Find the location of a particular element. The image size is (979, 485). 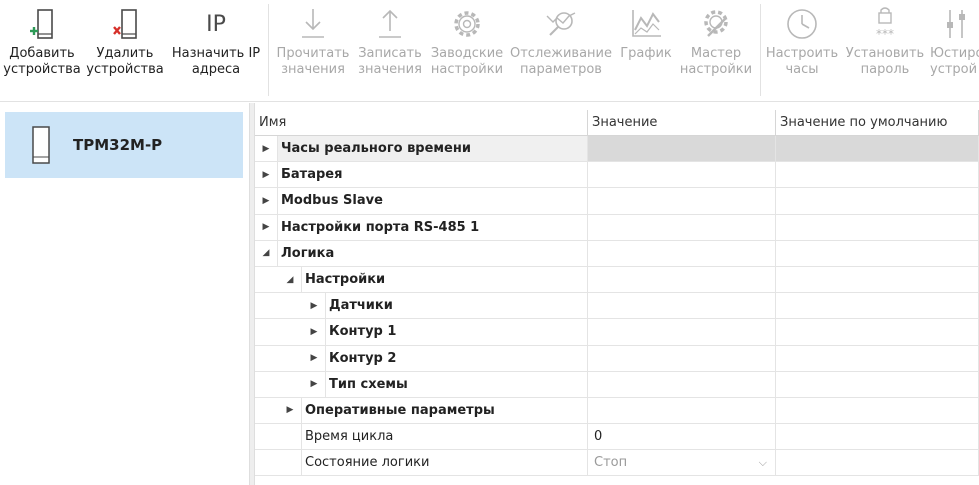

column-header-value: Значение is located at coordinates (682, 123).